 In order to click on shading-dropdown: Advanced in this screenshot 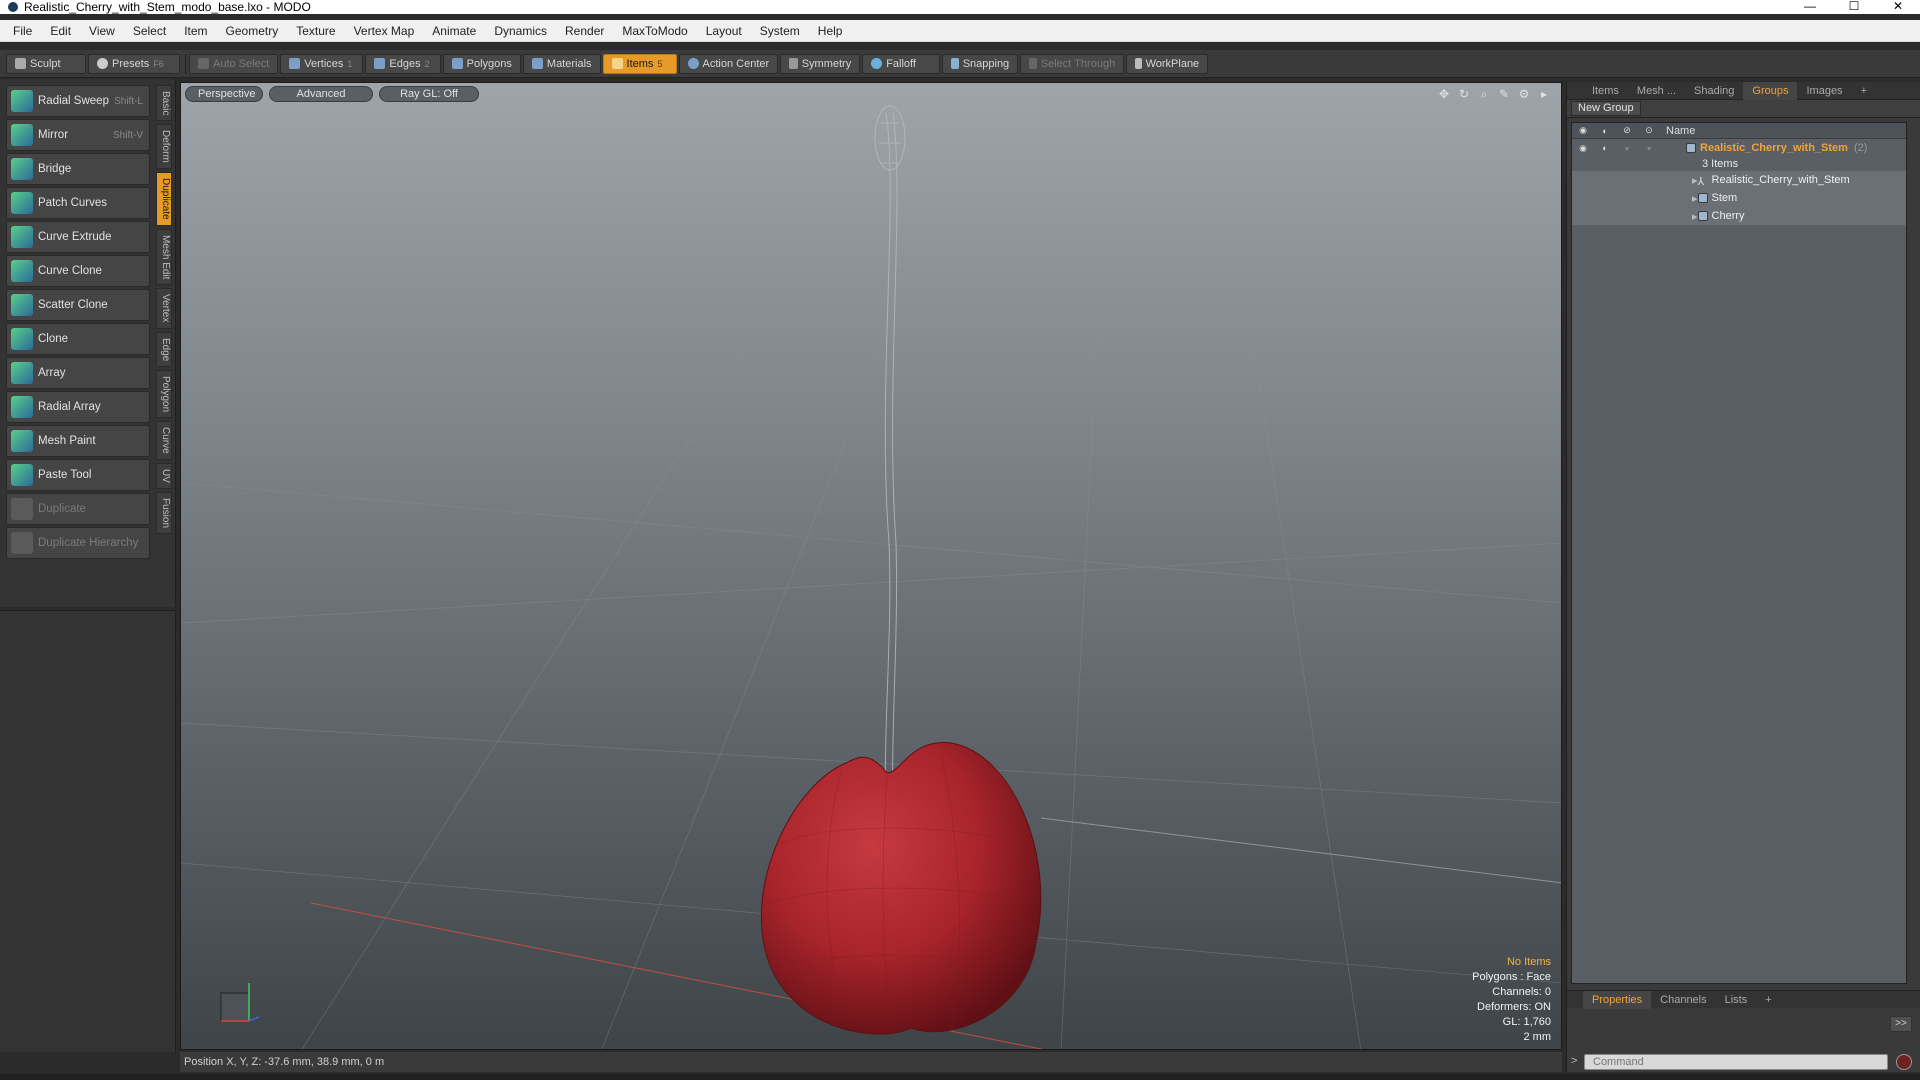, I will do `click(321, 94)`.